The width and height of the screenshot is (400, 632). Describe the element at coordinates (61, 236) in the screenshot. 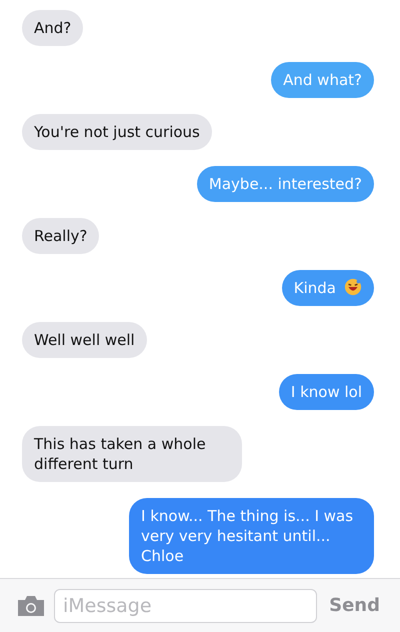

I see `message-bubble: Really?` at that location.